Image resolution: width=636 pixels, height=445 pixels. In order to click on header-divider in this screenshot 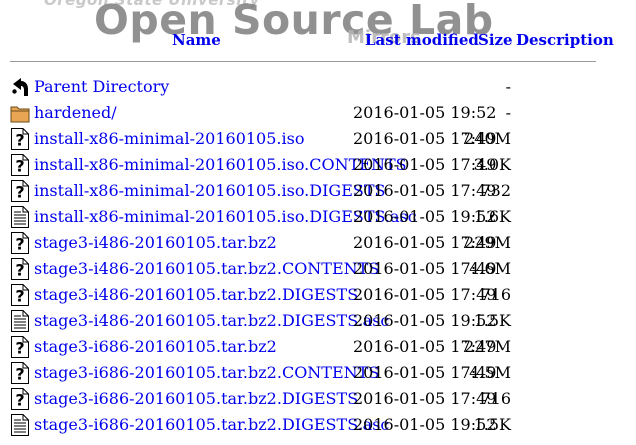, I will do `click(303, 61)`.